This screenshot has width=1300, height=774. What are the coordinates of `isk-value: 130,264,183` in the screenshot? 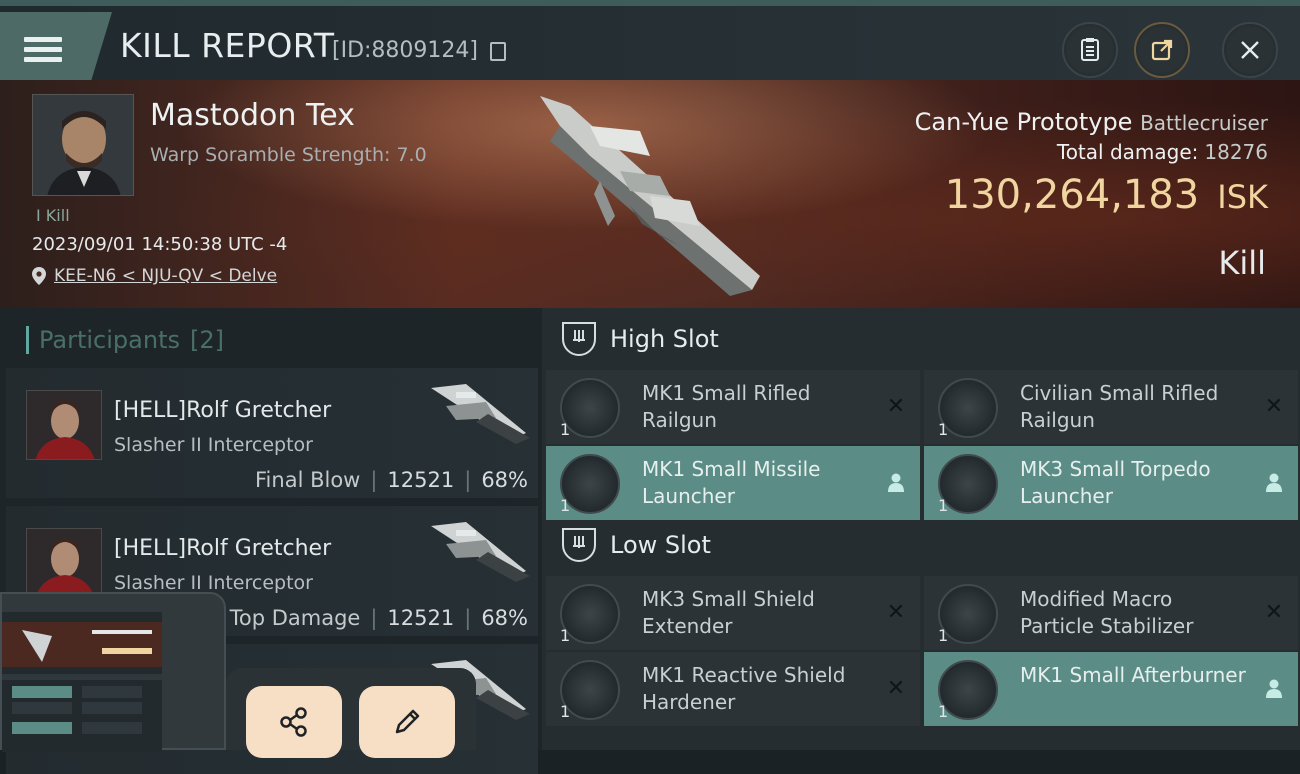 It's located at (1072, 195).